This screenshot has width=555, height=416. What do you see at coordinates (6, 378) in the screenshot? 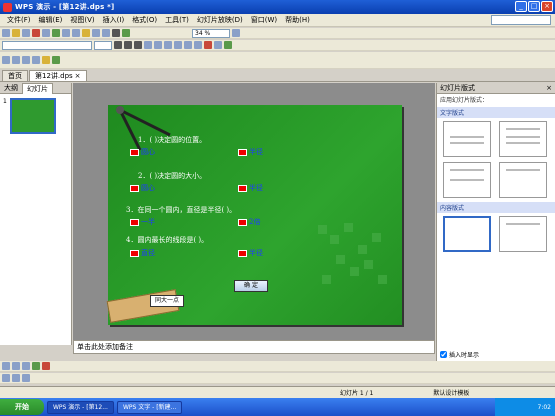
I see `rotate-icon` at bounding box center [6, 378].